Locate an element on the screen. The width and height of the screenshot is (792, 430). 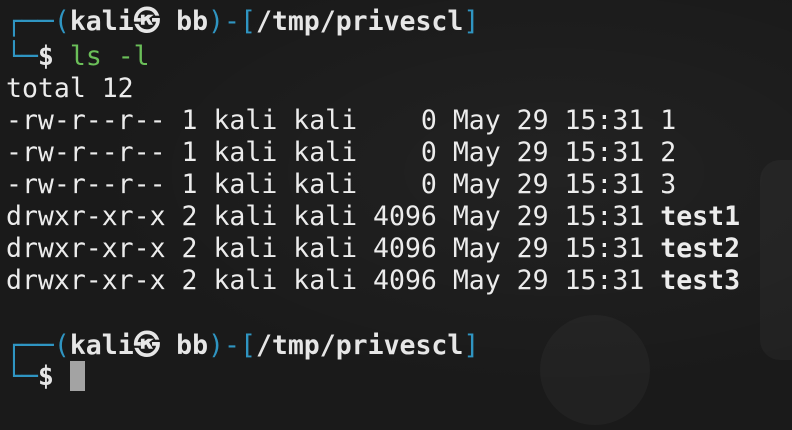
command-text: ls -l is located at coordinates (109, 56).